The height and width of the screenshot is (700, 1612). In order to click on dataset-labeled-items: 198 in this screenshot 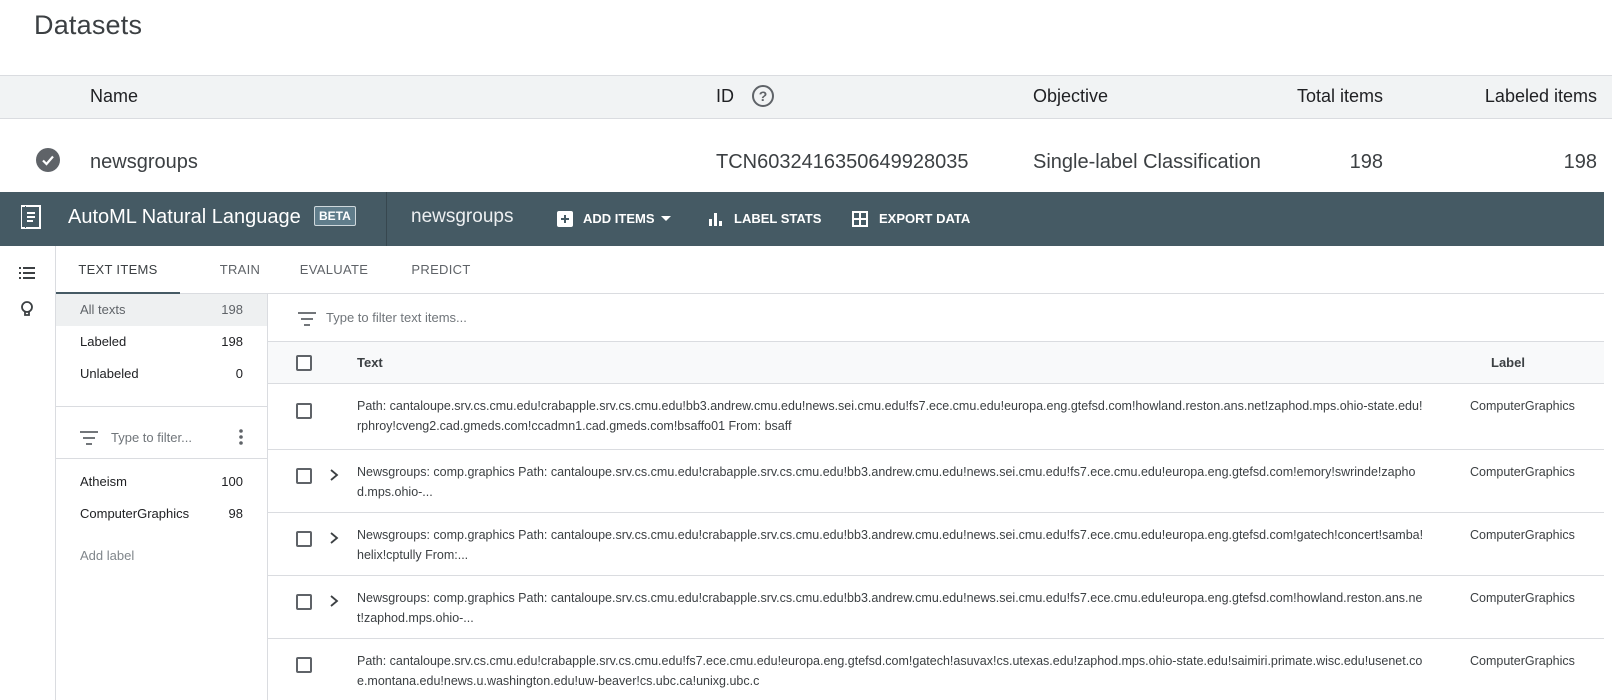, I will do `click(1580, 162)`.